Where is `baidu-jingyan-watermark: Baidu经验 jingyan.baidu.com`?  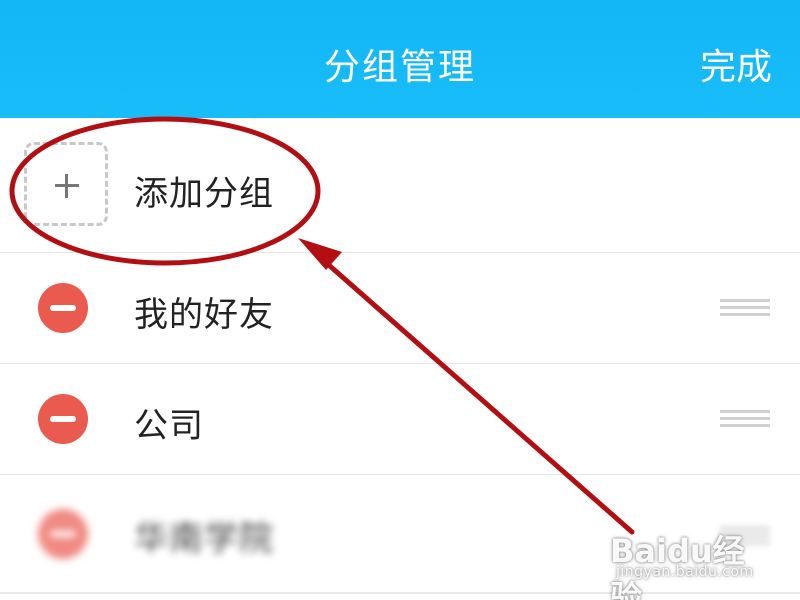
baidu-jingyan-watermark: Baidu经验 jingyan.baidu.com is located at coordinates (690, 552).